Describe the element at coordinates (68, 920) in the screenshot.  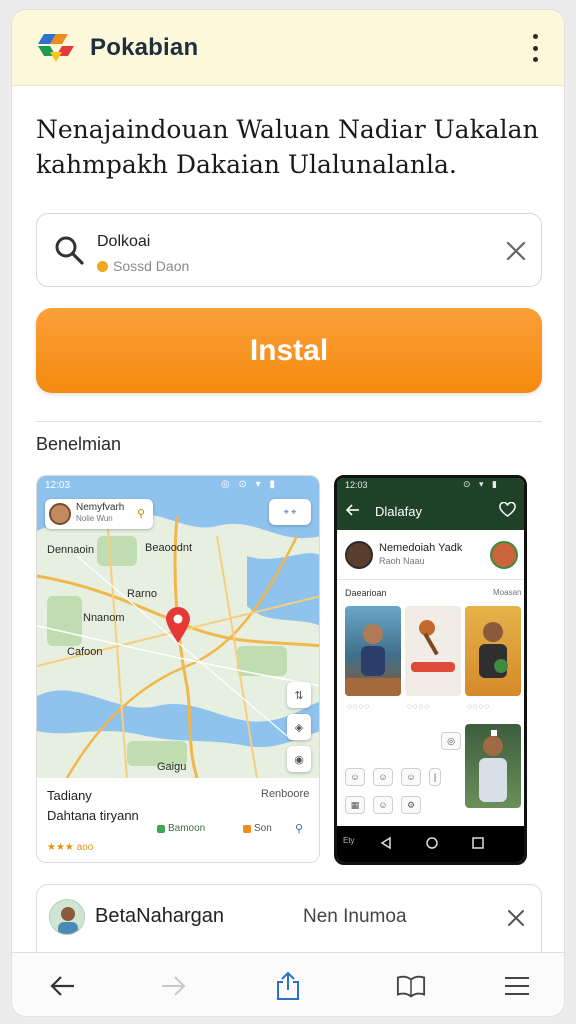
I see `person-avatar-icon` at that location.